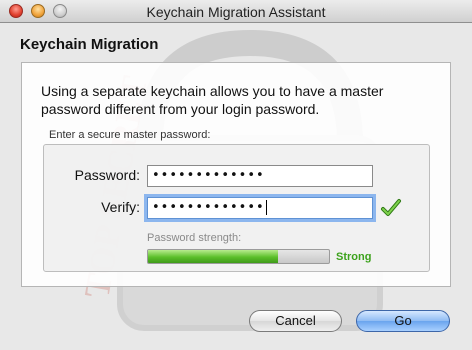 This screenshot has height=350, width=472. Describe the element at coordinates (213, 256) in the screenshot. I see `strength-meter-fill` at that location.